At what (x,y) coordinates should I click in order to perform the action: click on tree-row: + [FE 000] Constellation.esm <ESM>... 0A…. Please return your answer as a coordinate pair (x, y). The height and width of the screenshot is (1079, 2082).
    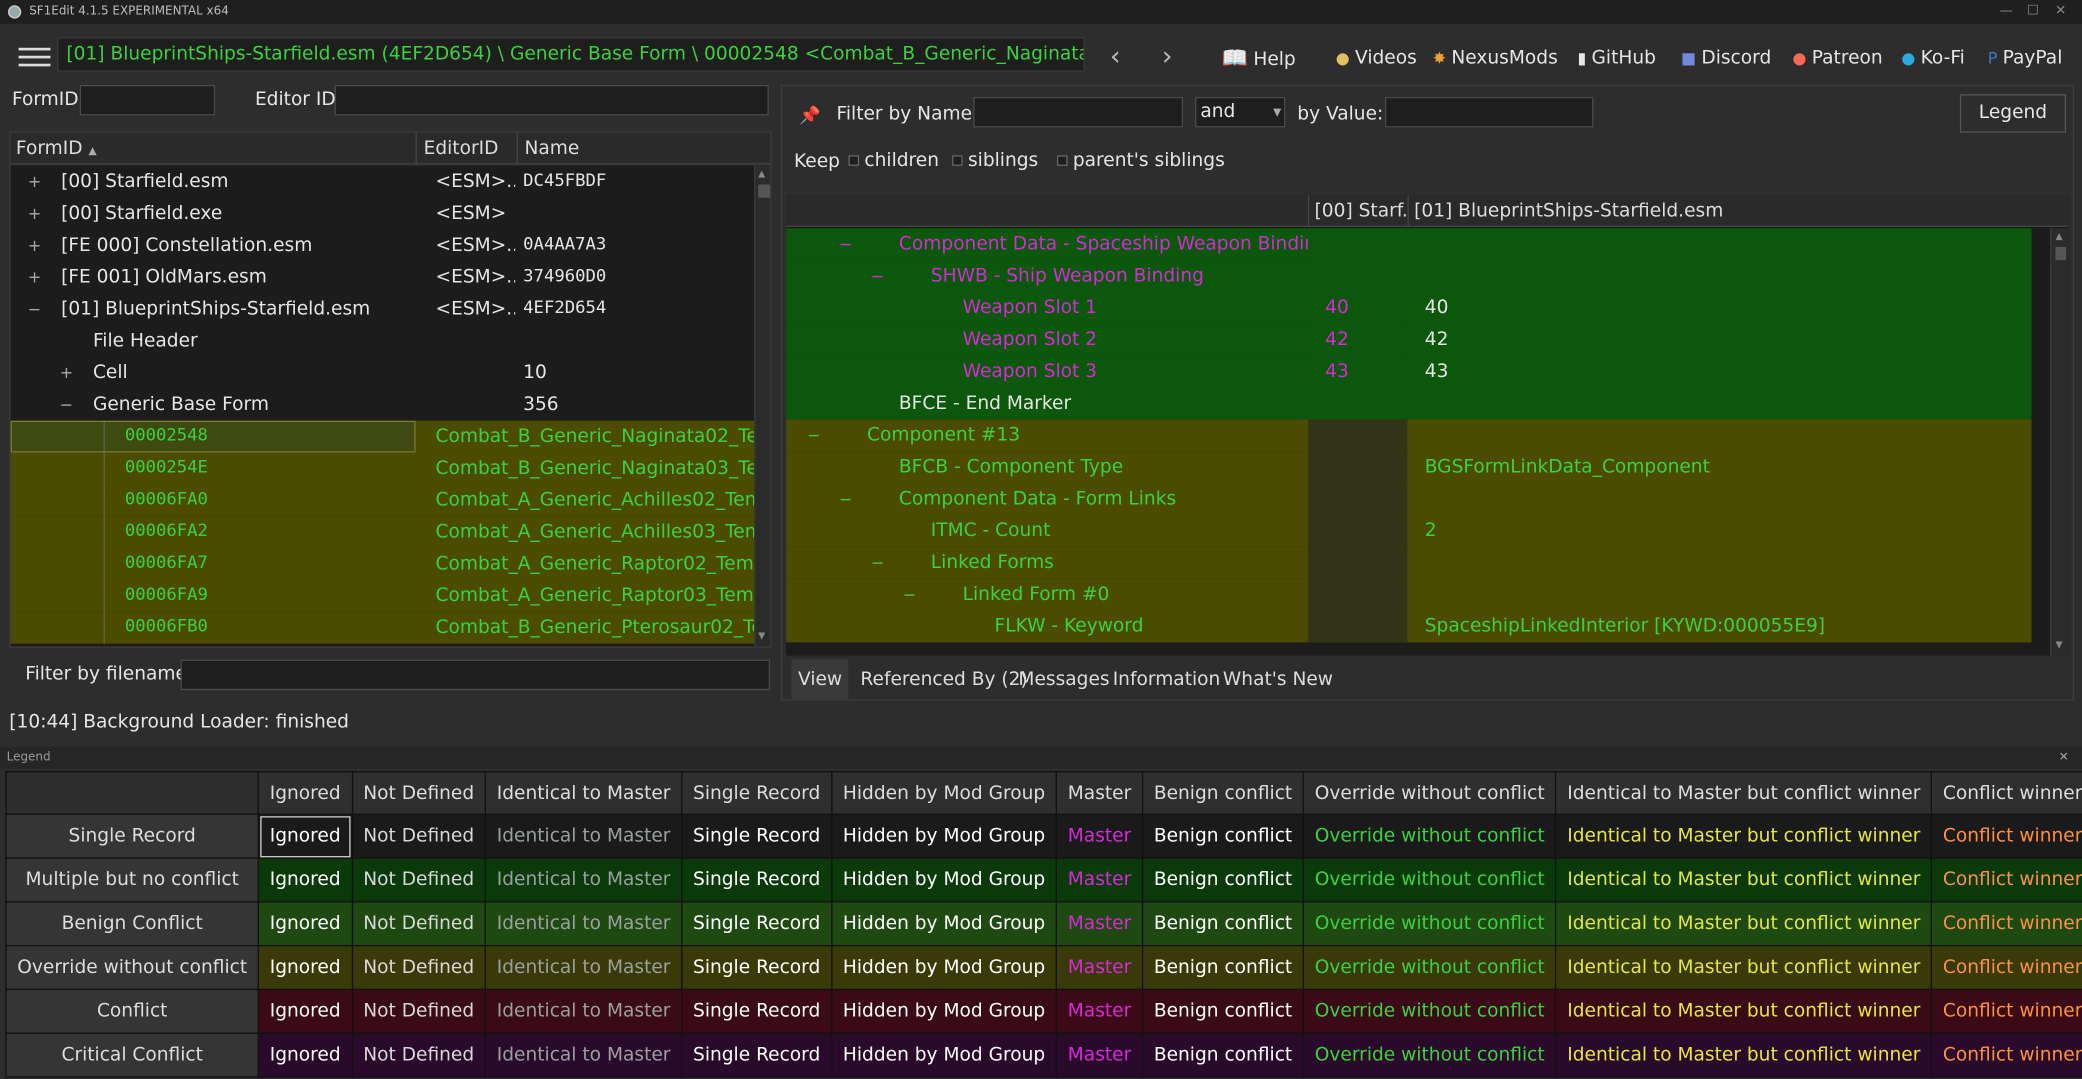
    Looking at the image, I should click on (382, 245).